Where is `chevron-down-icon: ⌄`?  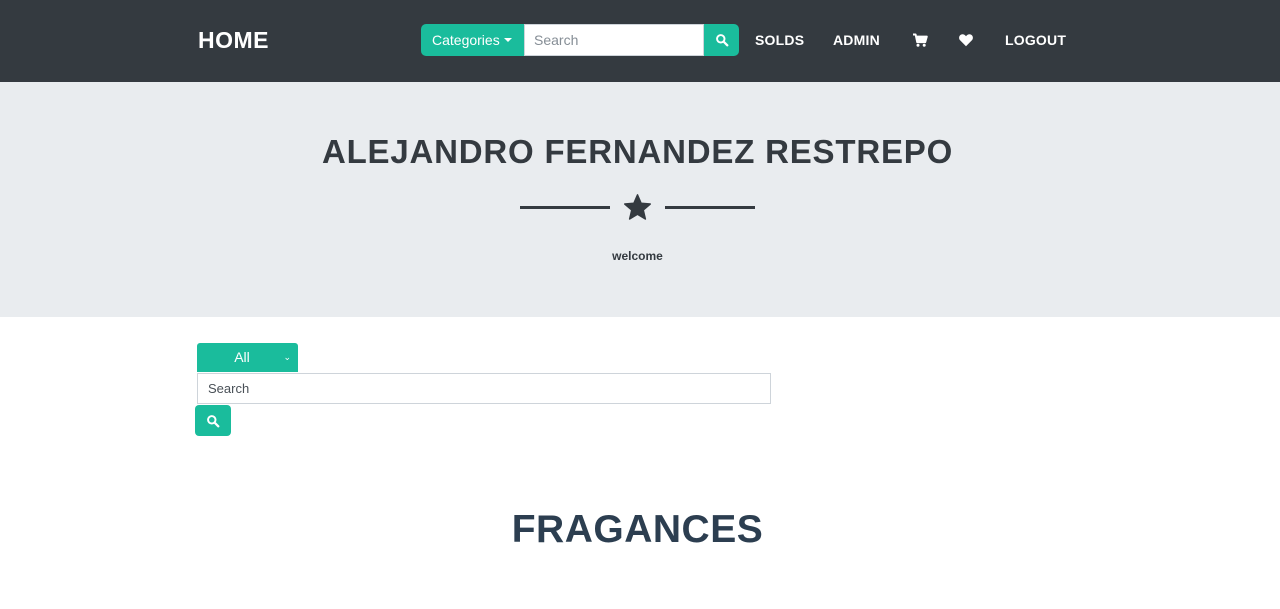 chevron-down-icon: ⌄ is located at coordinates (287, 357).